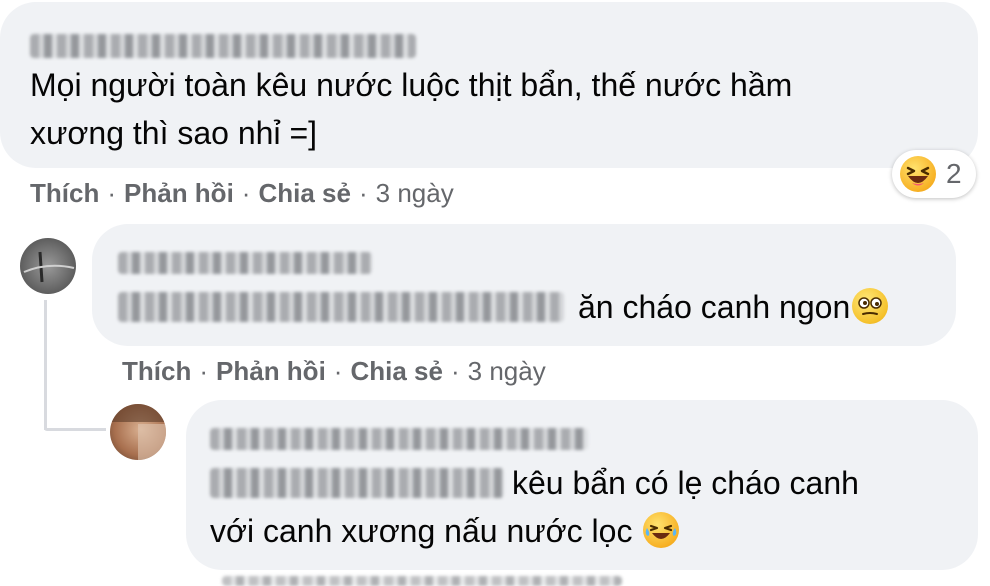 This screenshot has height=586, width=990. What do you see at coordinates (870, 306) in the screenshot?
I see `dizzy-face-emoji-icon` at bounding box center [870, 306].